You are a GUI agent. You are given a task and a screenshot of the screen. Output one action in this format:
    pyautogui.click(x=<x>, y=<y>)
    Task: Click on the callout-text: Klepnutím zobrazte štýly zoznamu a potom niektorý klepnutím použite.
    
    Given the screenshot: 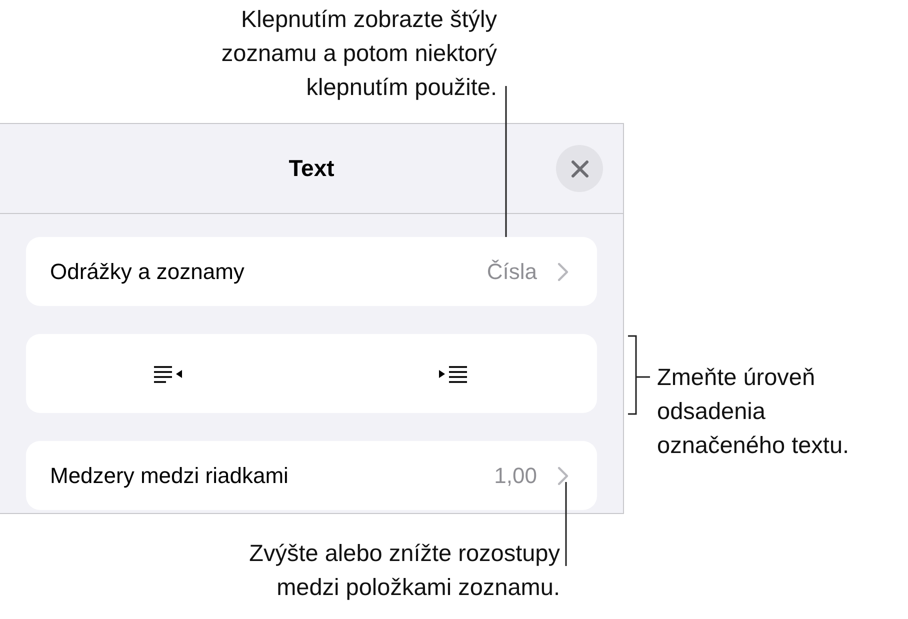 What is the action you would take?
    pyautogui.click(x=359, y=53)
    